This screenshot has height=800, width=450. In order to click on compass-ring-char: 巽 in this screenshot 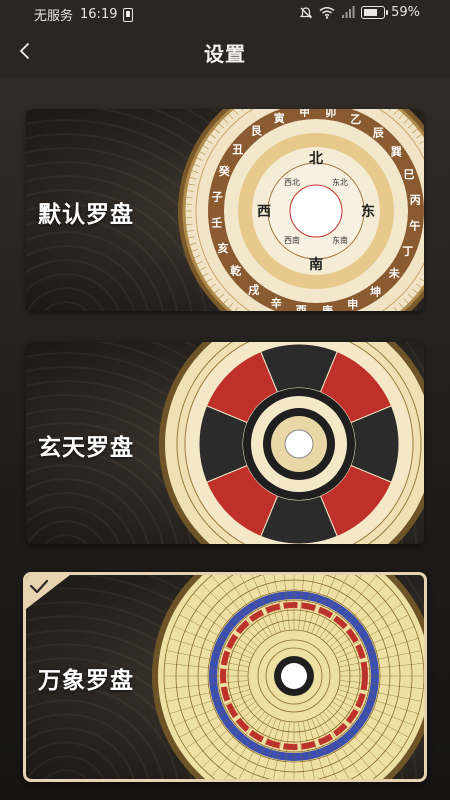, I will do `click(396, 151)`.